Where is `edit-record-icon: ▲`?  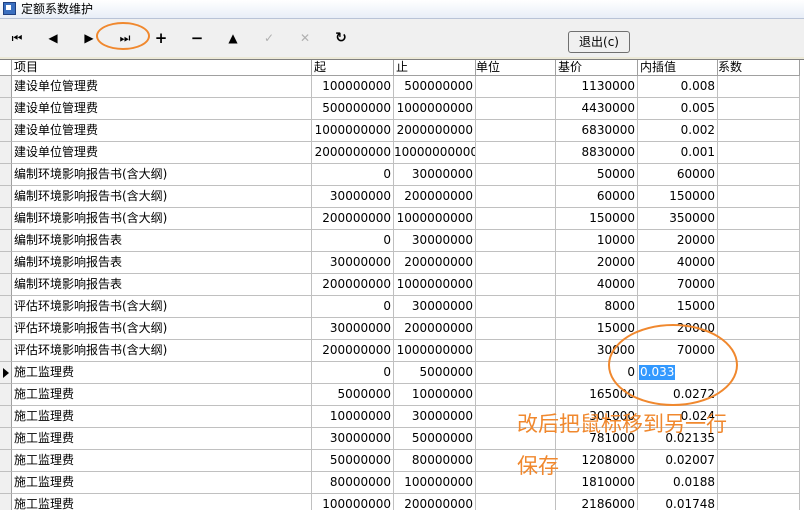 edit-record-icon: ▲ is located at coordinates (233, 38).